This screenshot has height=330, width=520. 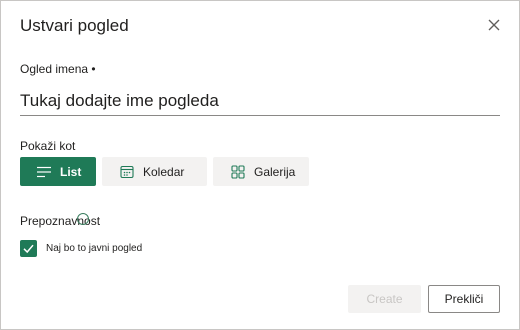 What do you see at coordinates (74, 25) in the screenshot?
I see `dialog-title: Ustvari pogled` at bounding box center [74, 25].